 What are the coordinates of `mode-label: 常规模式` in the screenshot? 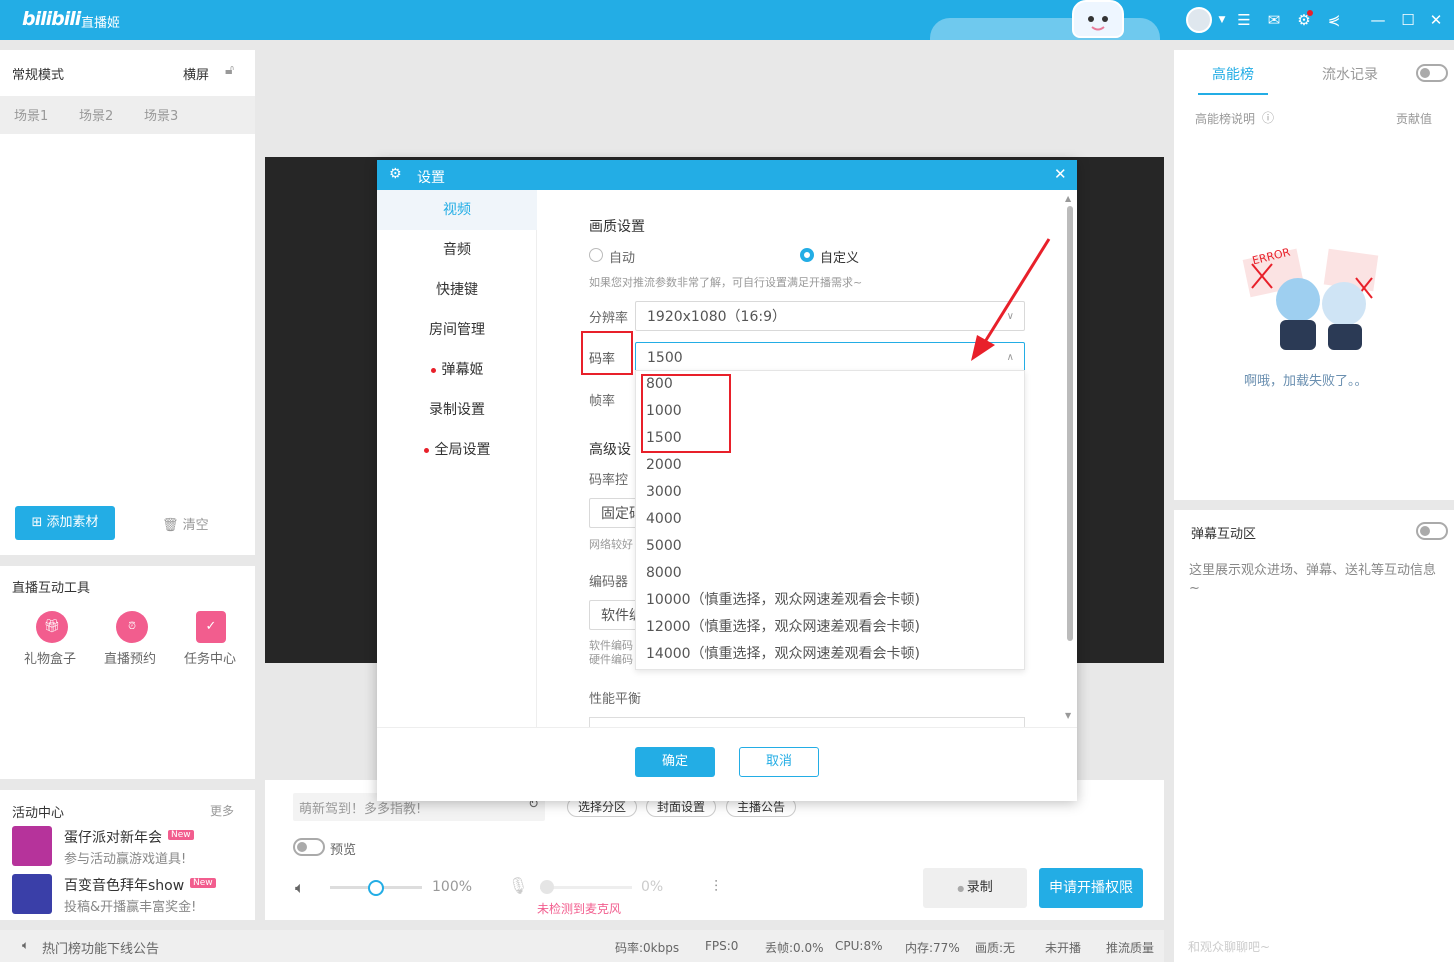 It's located at (38, 75).